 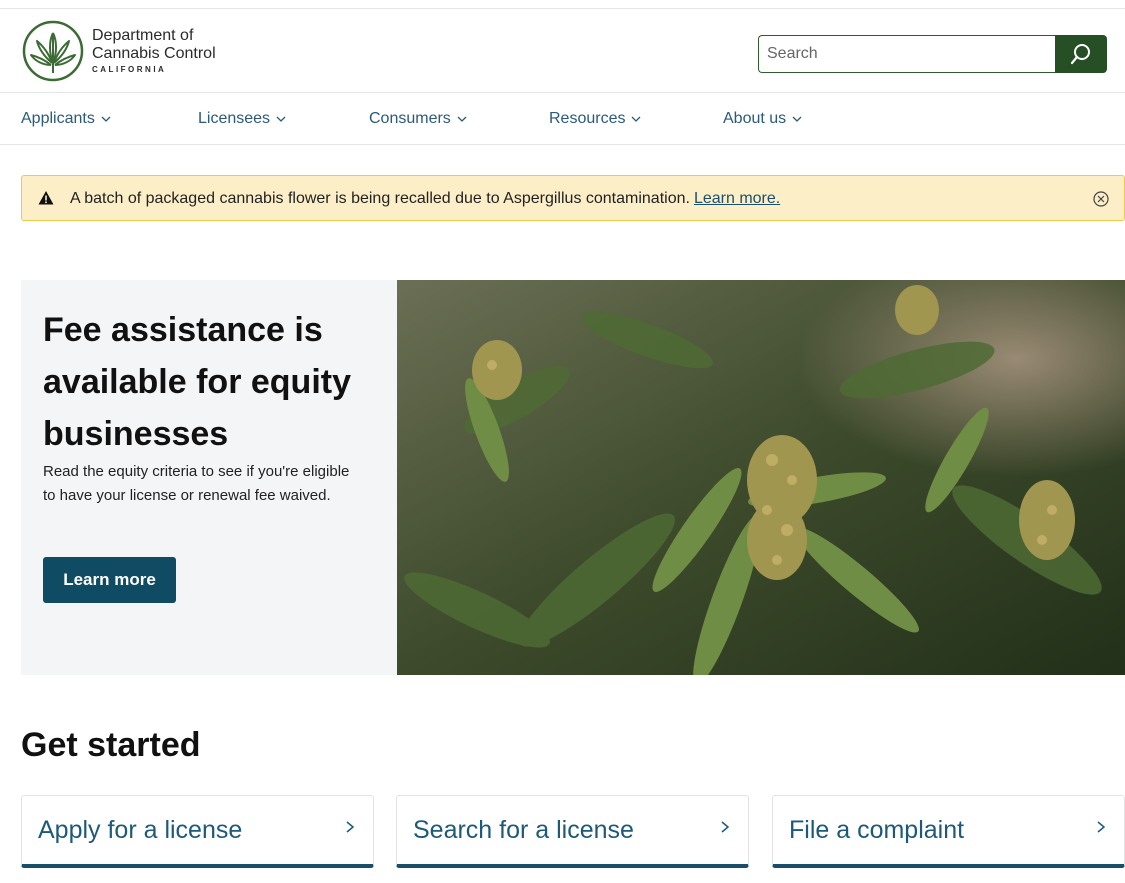 I want to click on warning-icon, so click(x=46, y=198).